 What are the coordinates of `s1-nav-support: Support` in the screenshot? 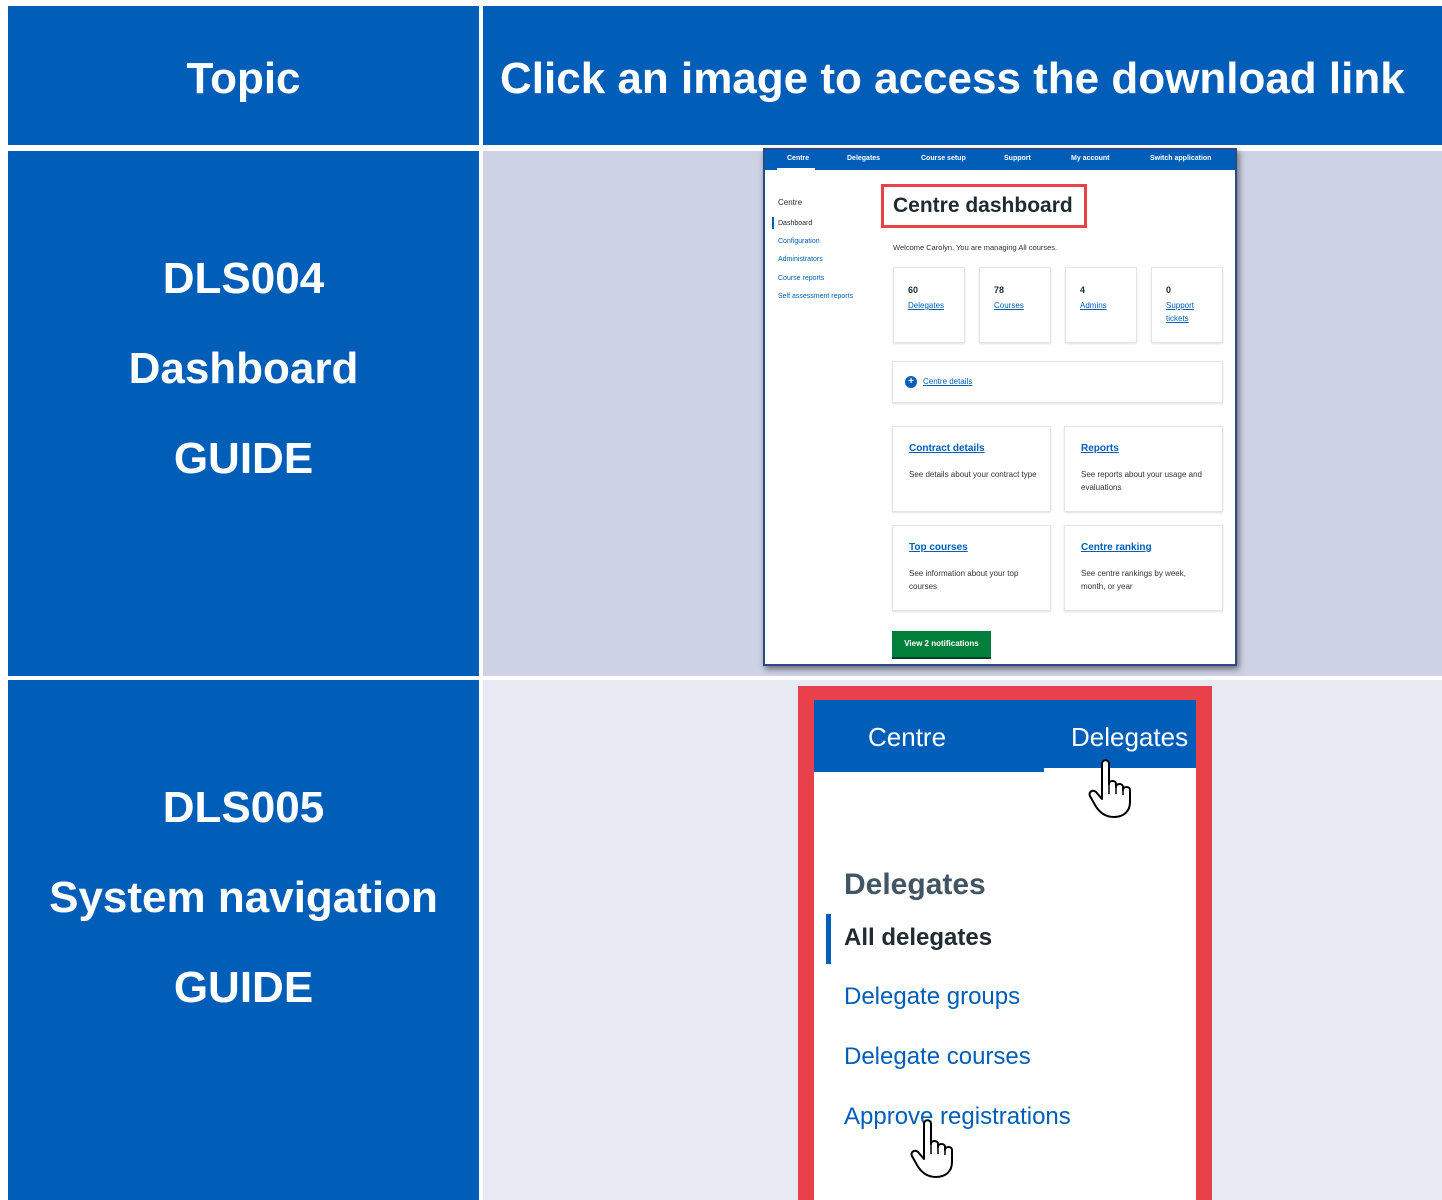 It's located at (1017, 158).